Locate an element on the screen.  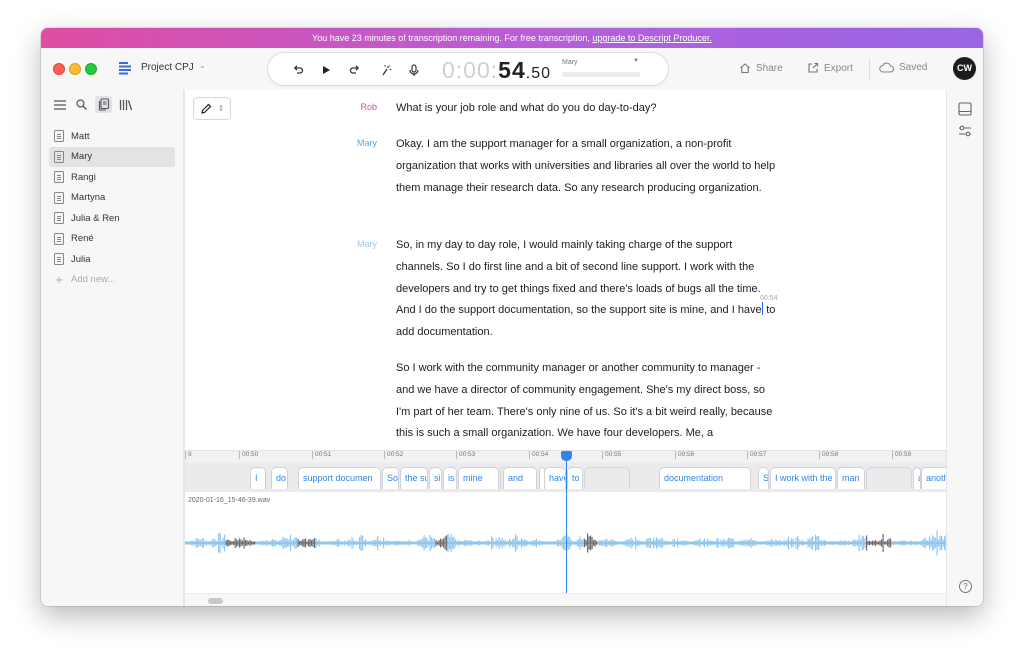
zoom-window-button is located at coordinates (91, 69).